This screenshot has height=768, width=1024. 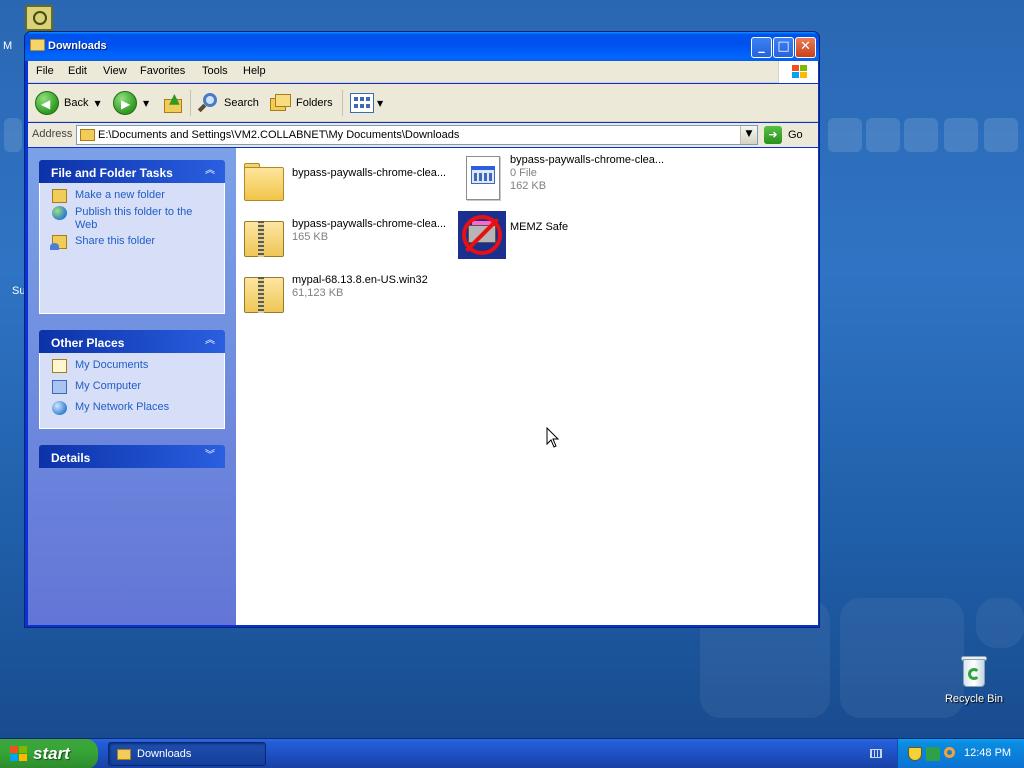 What do you see at coordinates (174, 103) in the screenshot?
I see `up-folder-button: ▲` at bounding box center [174, 103].